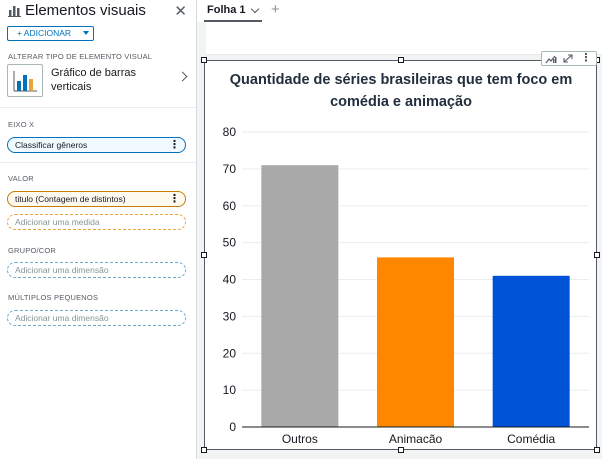 This screenshot has height=459, width=602. Describe the element at coordinates (230, 132) in the screenshot. I see `y-tick-label: 80` at that location.